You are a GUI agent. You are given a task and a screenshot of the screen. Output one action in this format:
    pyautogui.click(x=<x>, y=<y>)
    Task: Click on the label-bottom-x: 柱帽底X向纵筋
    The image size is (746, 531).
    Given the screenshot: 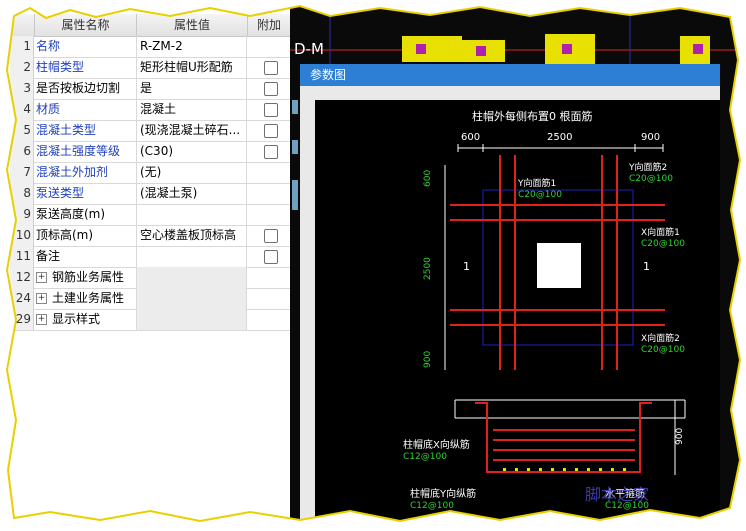 What is the action you would take?
    pyautogui.click(x=436, y=444)
    